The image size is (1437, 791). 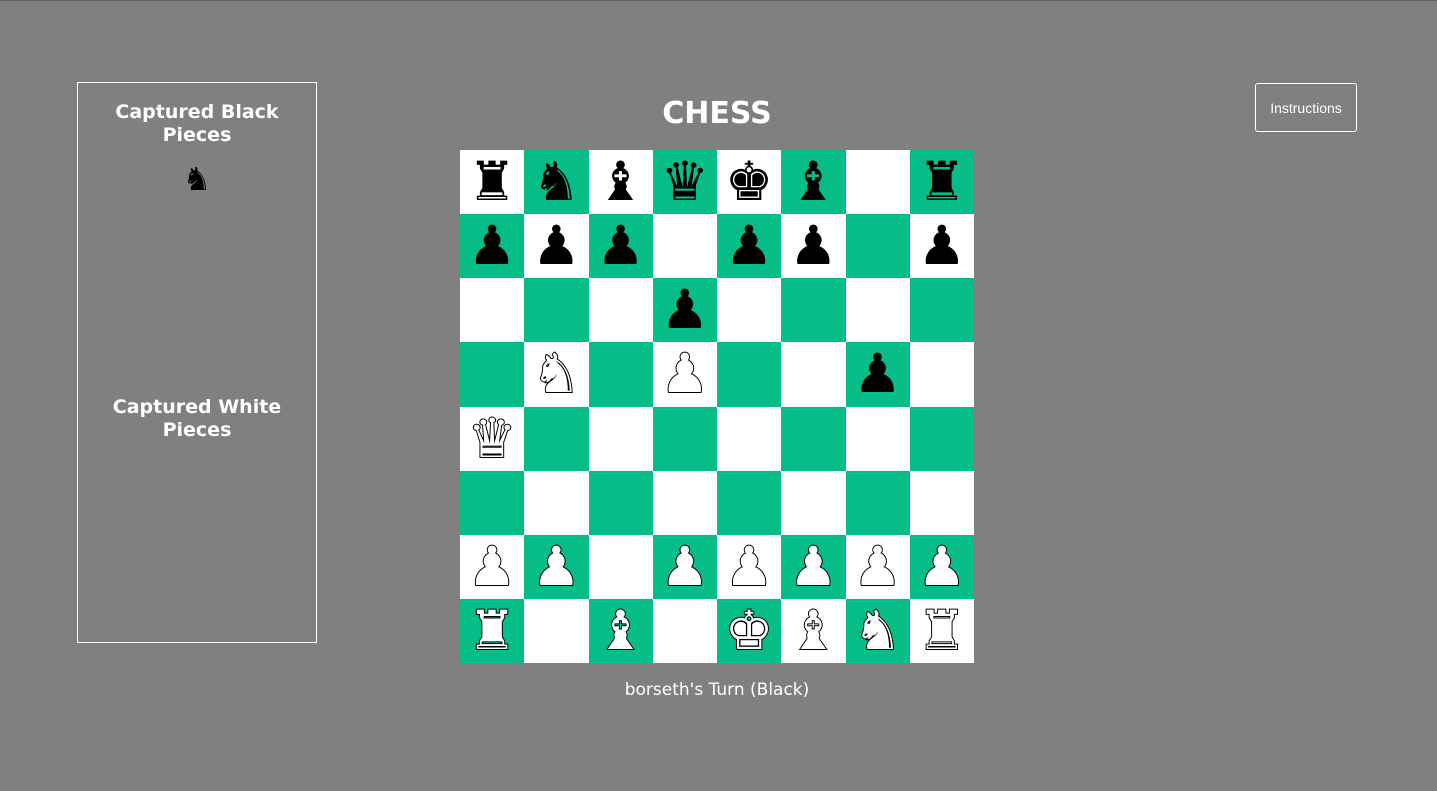 I want to click on square-a6, so click(x=492, y=310).